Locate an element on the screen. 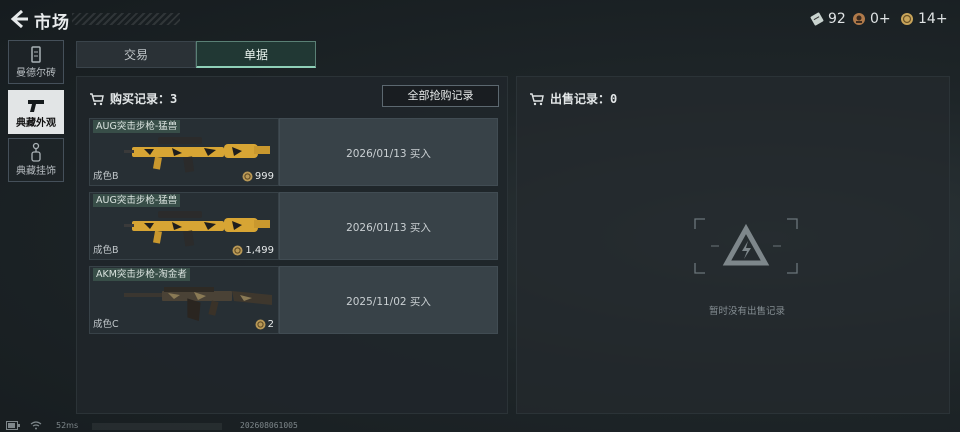 The width and height of the screenshot is (960, 432). purchase-records-count: 3 is located at coordinates (174, 98).